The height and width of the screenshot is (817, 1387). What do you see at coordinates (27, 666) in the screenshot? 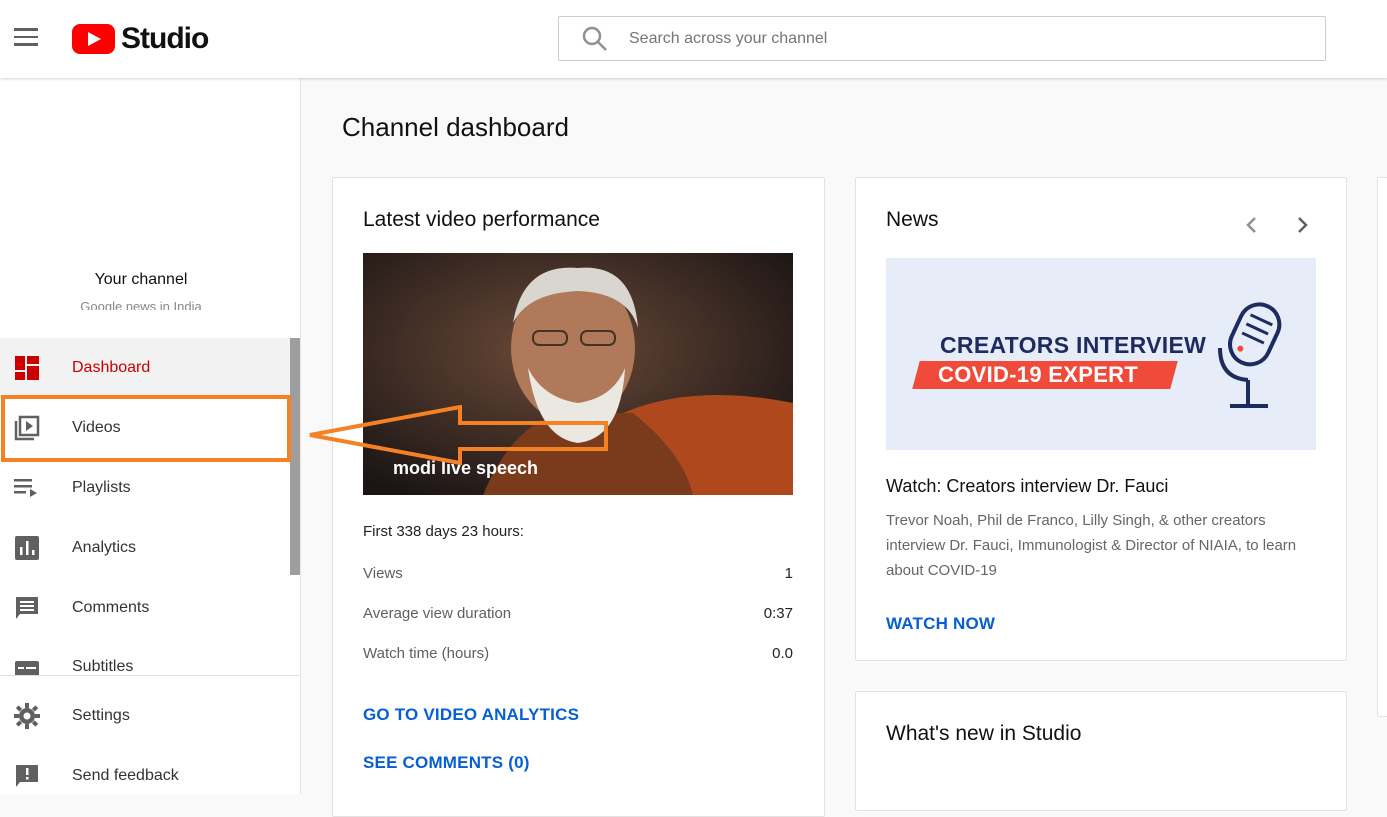
I see `subtitles-icon` at bounding box center [27, 666].